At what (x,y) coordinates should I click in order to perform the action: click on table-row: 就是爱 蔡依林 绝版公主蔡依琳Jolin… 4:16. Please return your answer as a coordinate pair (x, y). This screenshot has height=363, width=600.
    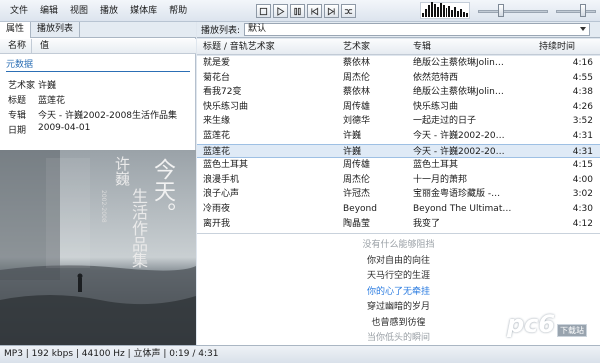
    Looking at the image, I should click on (398, 63).